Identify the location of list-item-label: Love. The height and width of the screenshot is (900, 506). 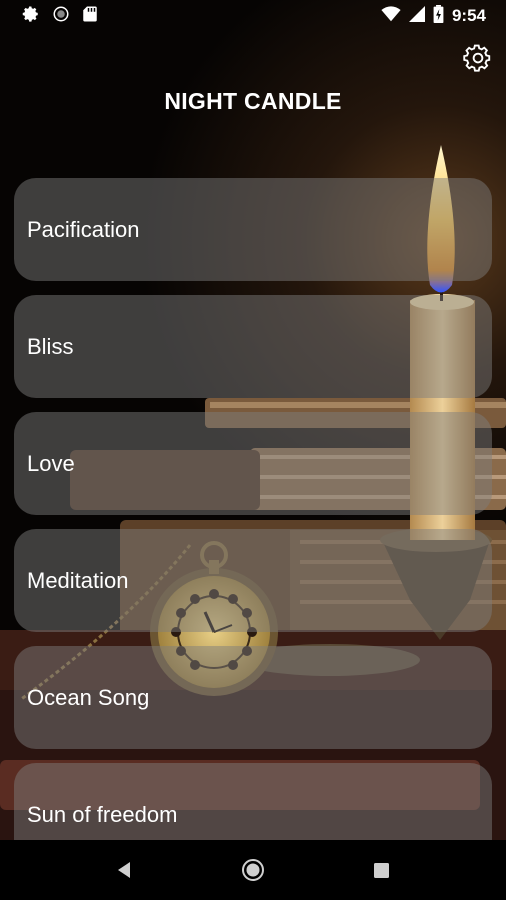
(51, 463).